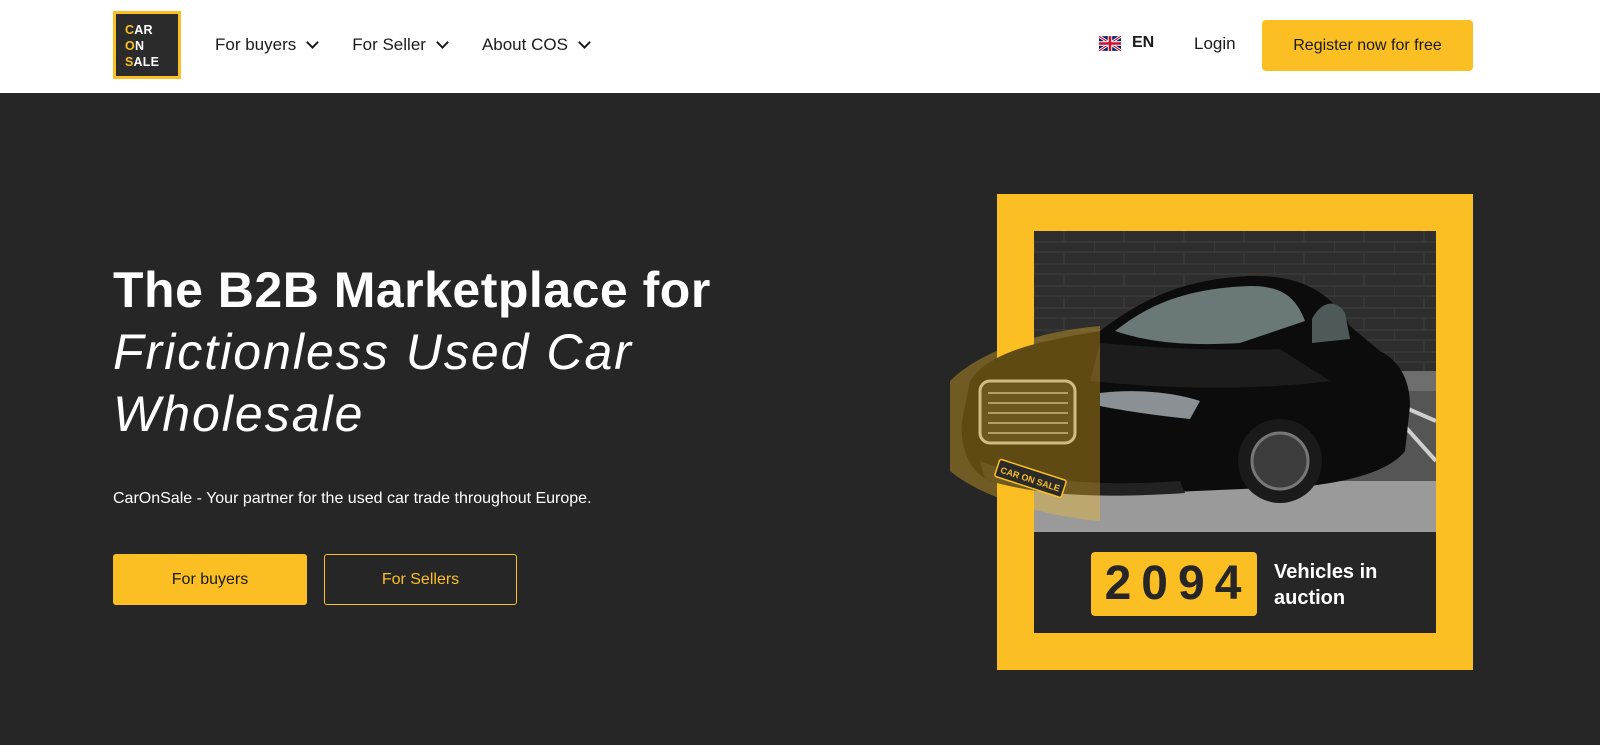 Image resolution: width=1600 pixels, height=745 pixels. What do you see at coordinates (412, 290) in the screenshot?
I see `hero-title-bold: The B2B Marketplace for` at bounding box center [412, 290].